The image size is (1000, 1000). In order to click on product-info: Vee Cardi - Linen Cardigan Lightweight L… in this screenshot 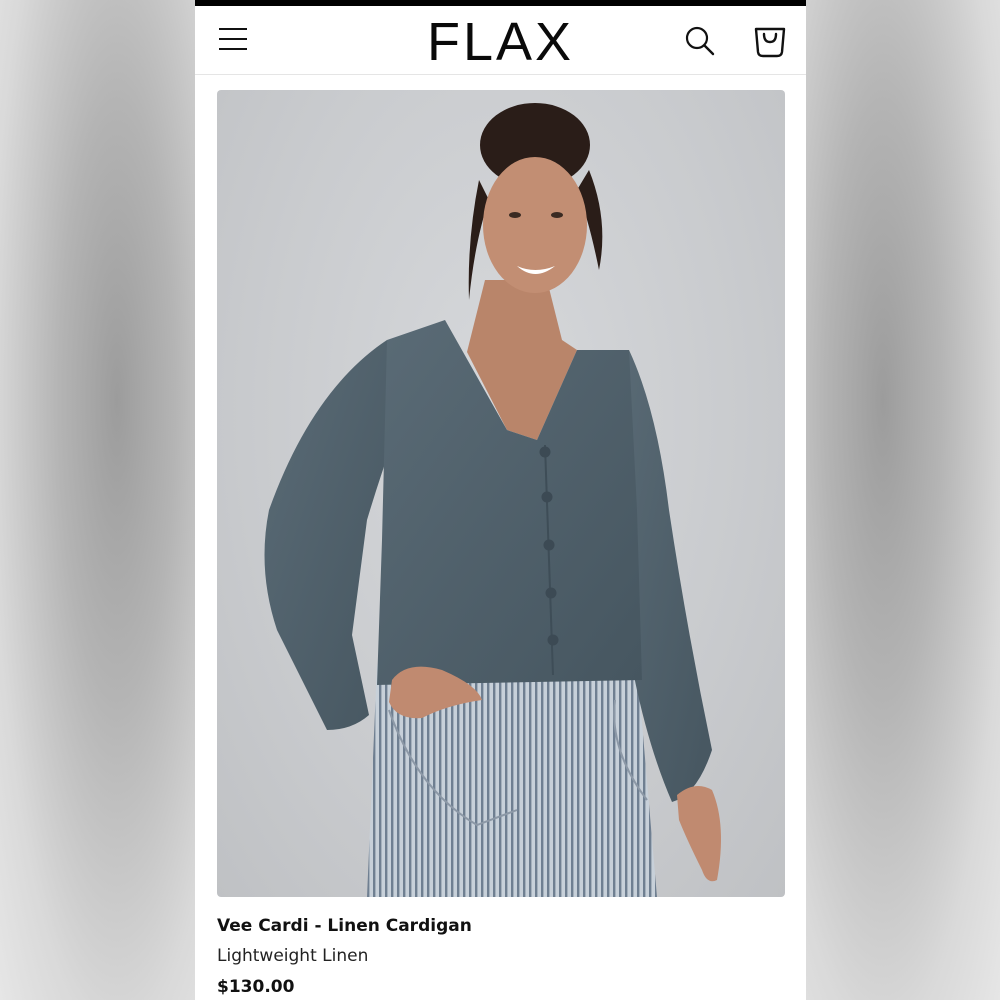, I will do `click(497, 956)`.